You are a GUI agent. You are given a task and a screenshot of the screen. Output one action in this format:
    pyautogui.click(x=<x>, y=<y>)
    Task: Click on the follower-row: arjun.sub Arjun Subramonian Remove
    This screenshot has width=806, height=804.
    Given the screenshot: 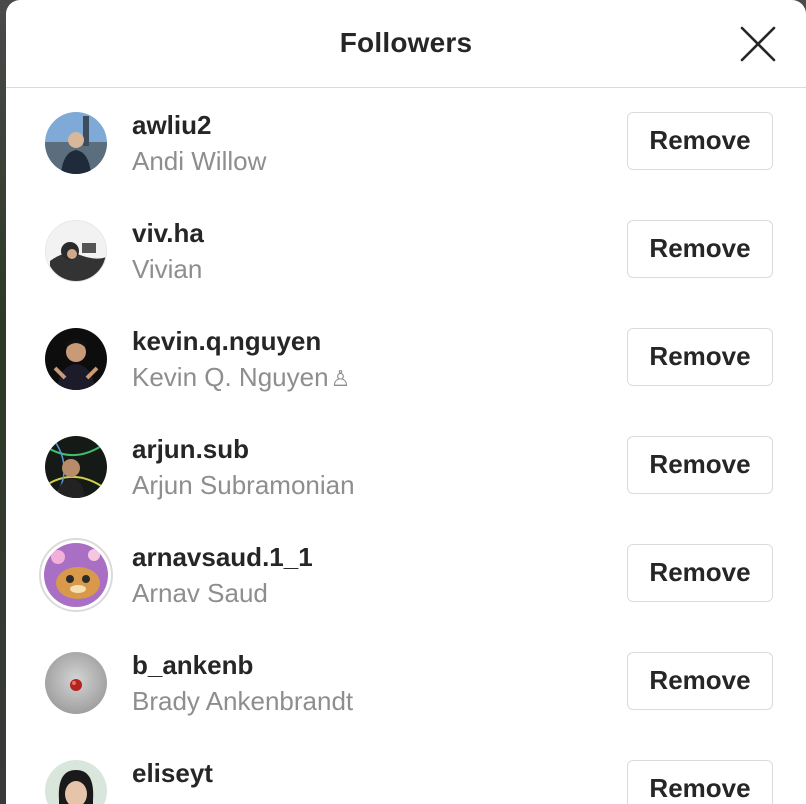 What is the action you would take?
    pyautogui.click(x=406, y=466)
    